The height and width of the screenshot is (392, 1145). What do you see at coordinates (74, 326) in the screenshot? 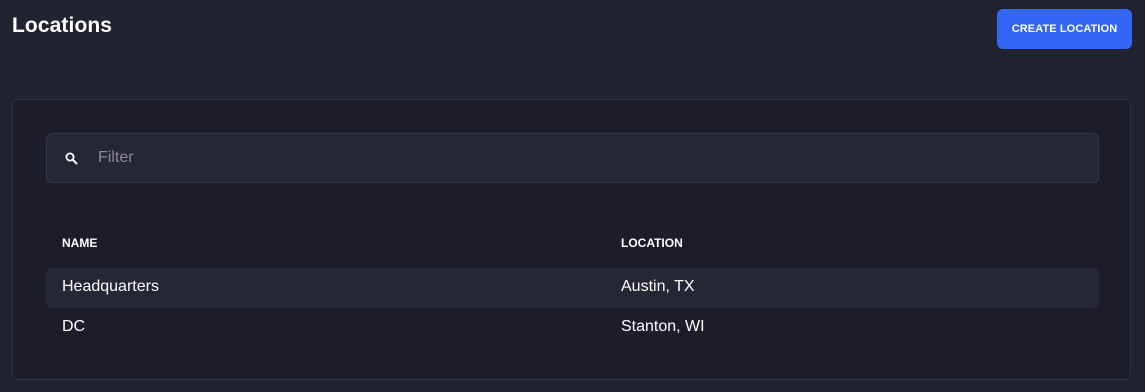
I see `row-name: DC` at bounding box center [74, 326].